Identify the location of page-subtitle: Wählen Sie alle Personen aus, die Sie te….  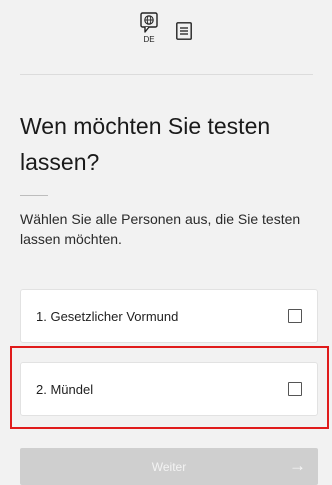
(160, 229).